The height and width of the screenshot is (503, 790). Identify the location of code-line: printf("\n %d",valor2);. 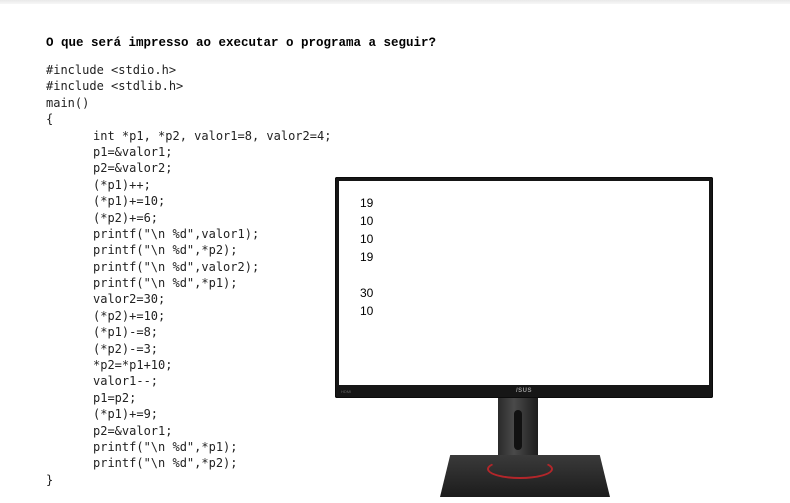
(176, 266).